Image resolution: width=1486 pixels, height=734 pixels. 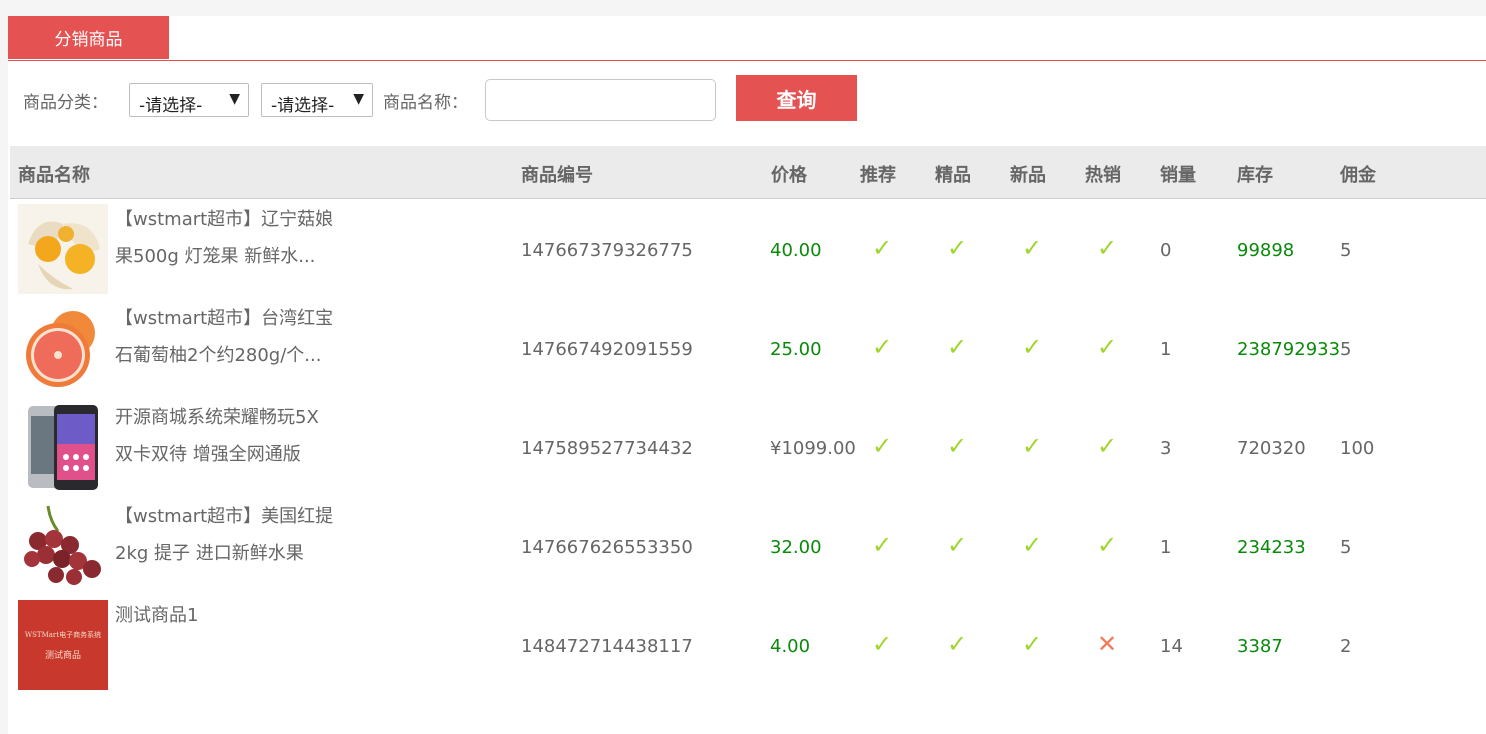 What do you see at coordinates (1288, 349) in the screenshot?
I see `product-stock: 238792933` at bounding box center [1288, 349].